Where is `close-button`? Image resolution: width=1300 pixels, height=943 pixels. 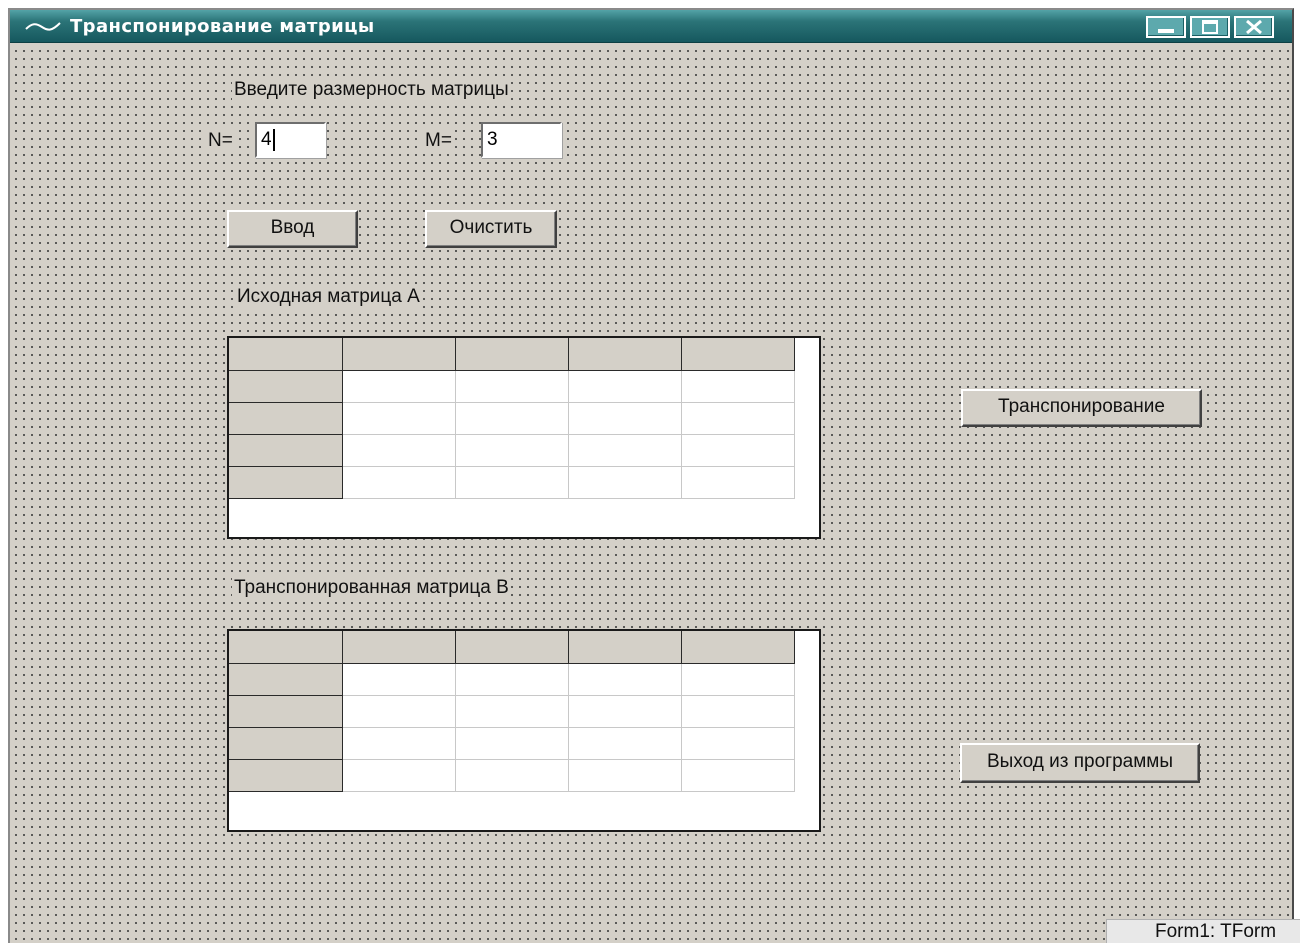
close-button is located at coordinates (1254, 27).